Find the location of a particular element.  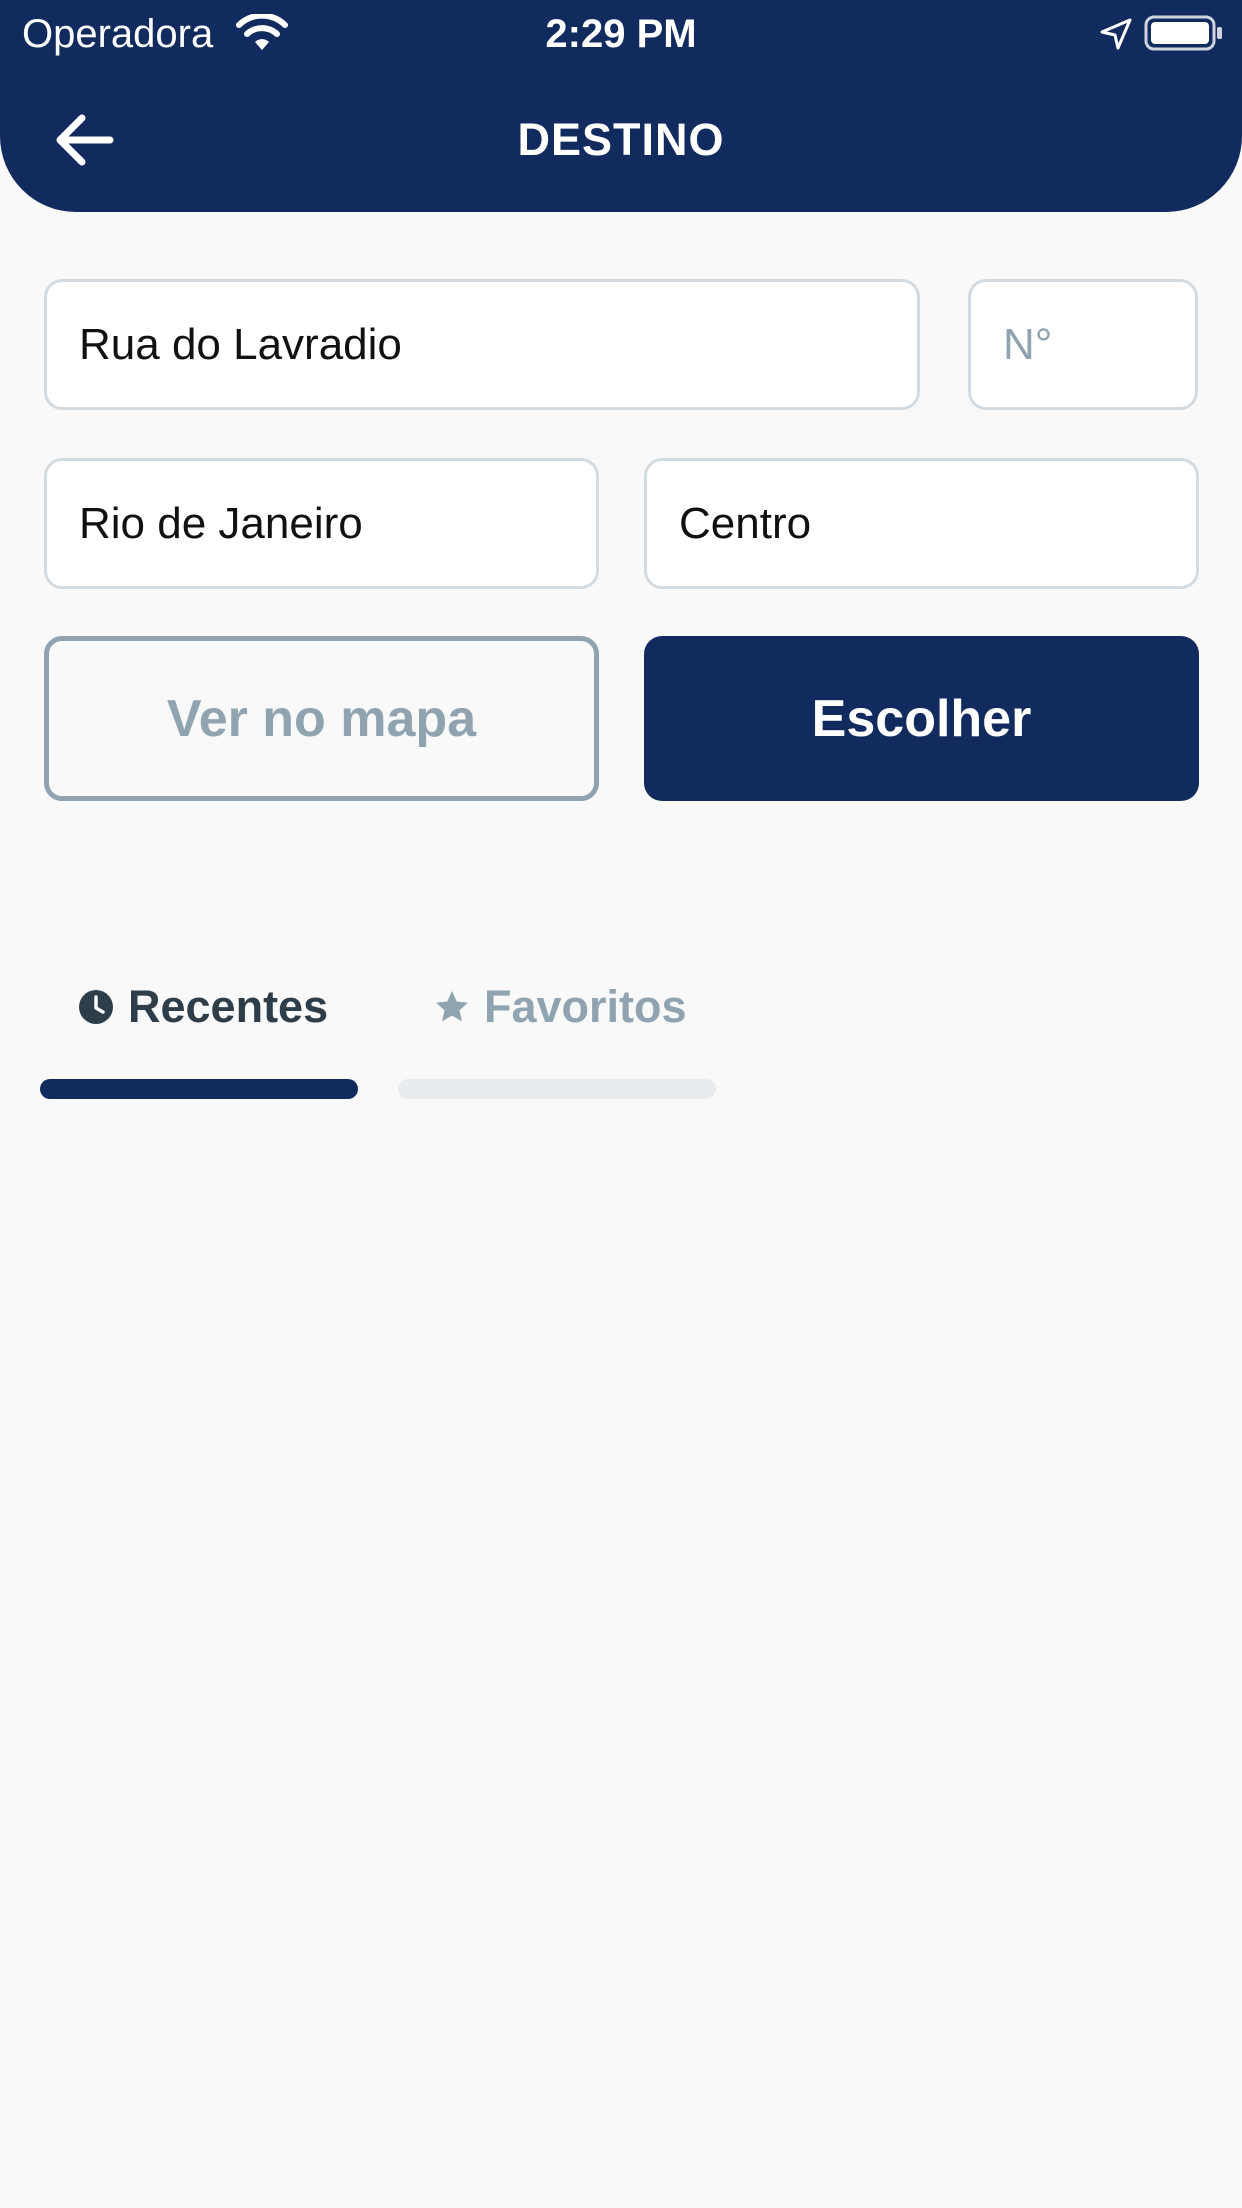

tab-recentes: Recentes is located at coordinates (203, 1007).